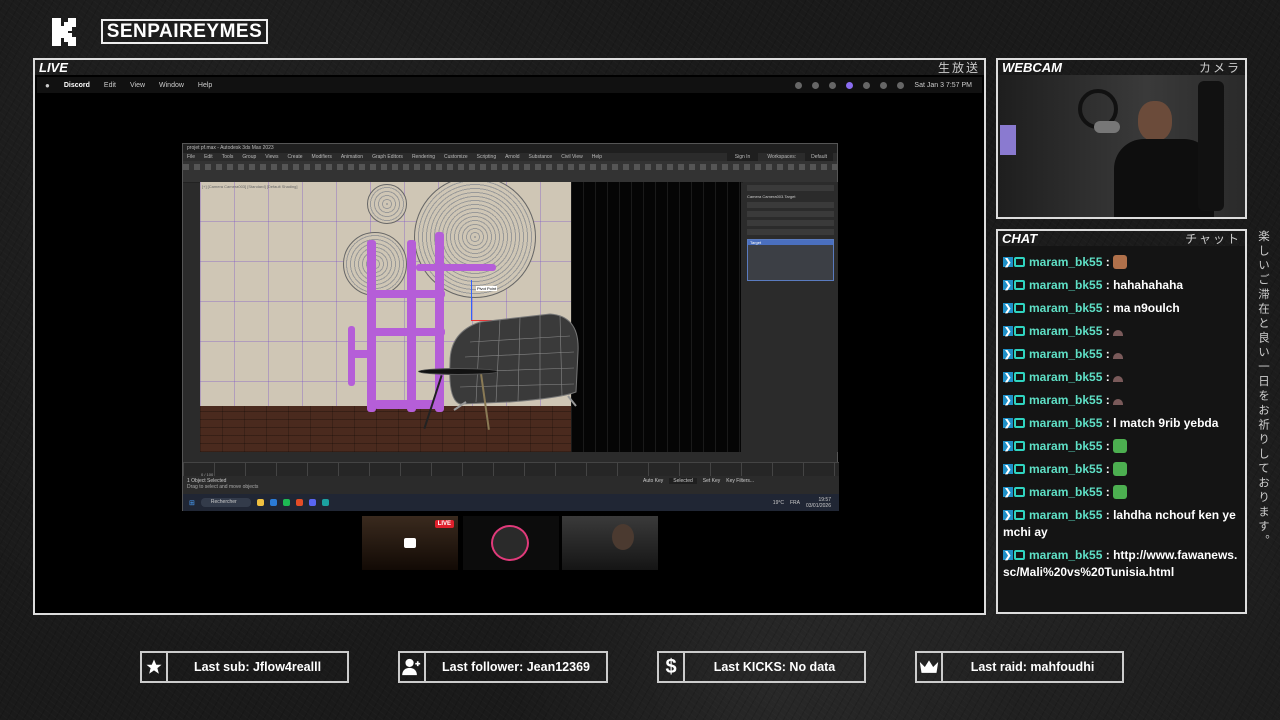 The width and height of the screenshot is (1280, 720). I want to click on kick-logo-icon, so click(64, 32).